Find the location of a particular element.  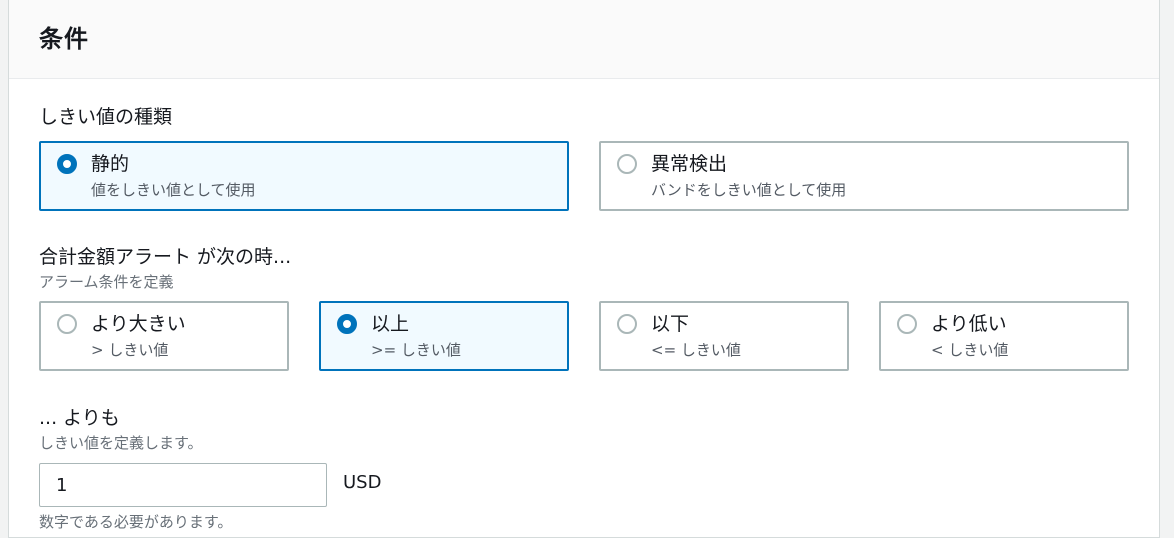

anomaly-detection-label: 異常検出 is located at coordinates (689, 164).